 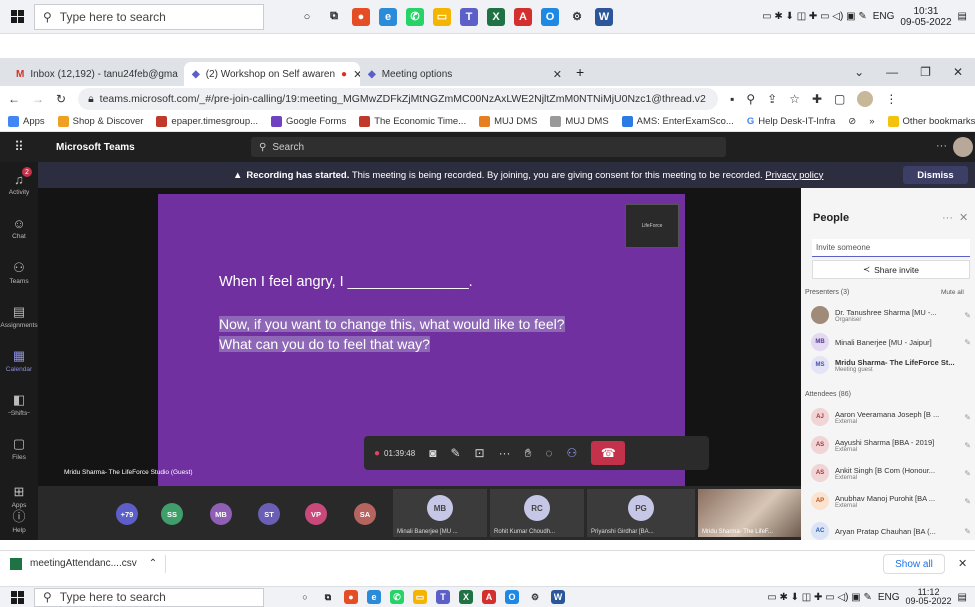 What do you see at coordinates (83, 563) in the screenshot?
I see `download-file-name: meetingAttendanc....csv` at bounding box center [83, 563].